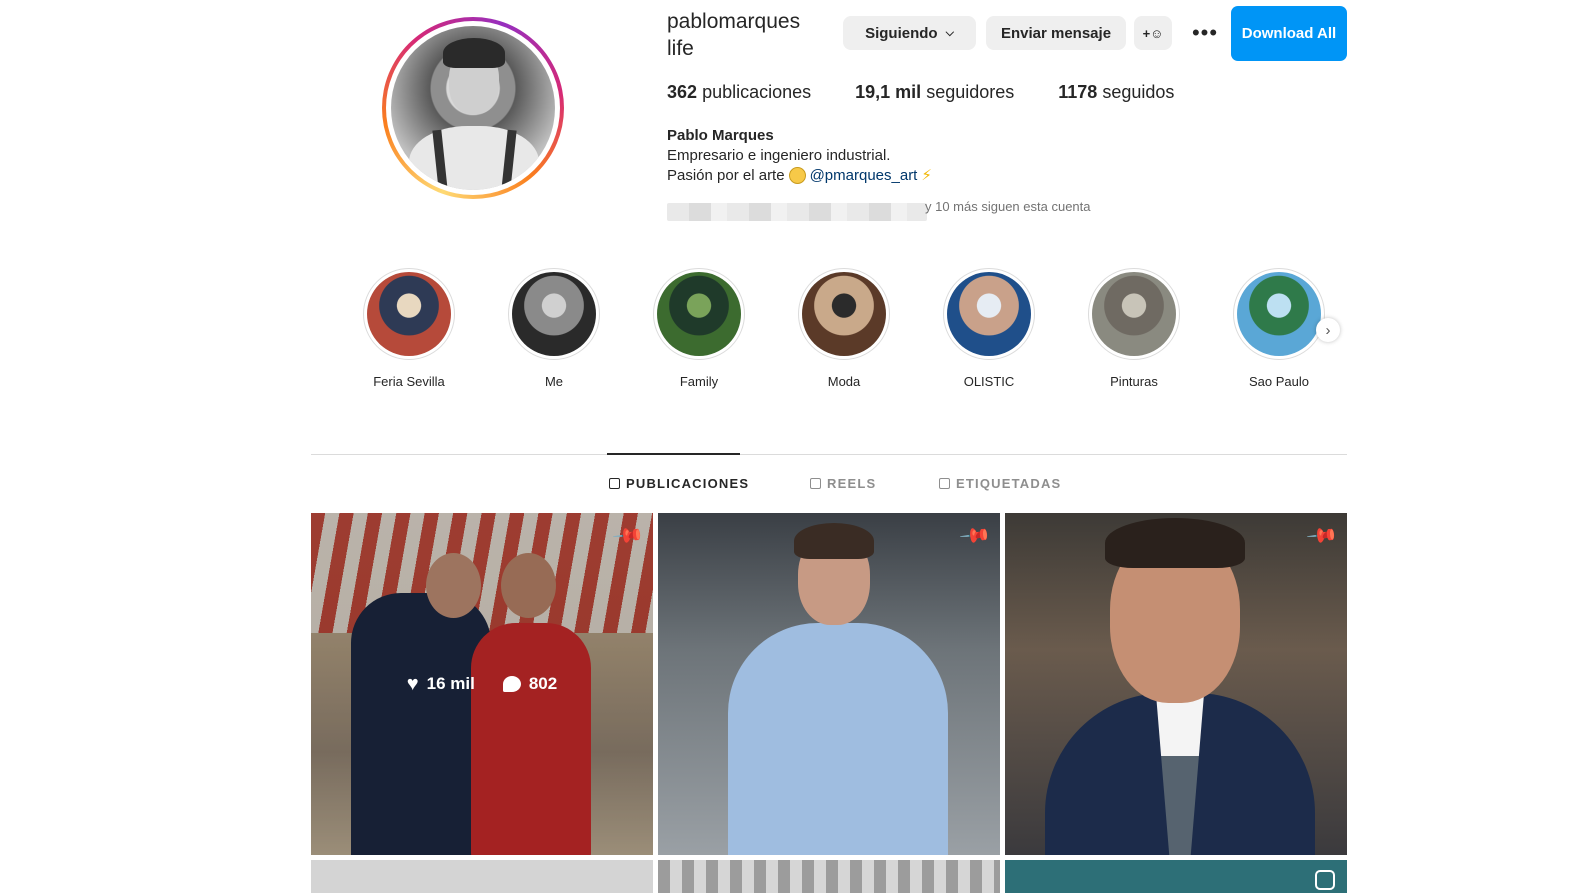 The image size is (1587, 893). What do you see at coordinates (699, 381) in the screenshot?
I see `highlight-label: Family` at bounding box center [699, 381].